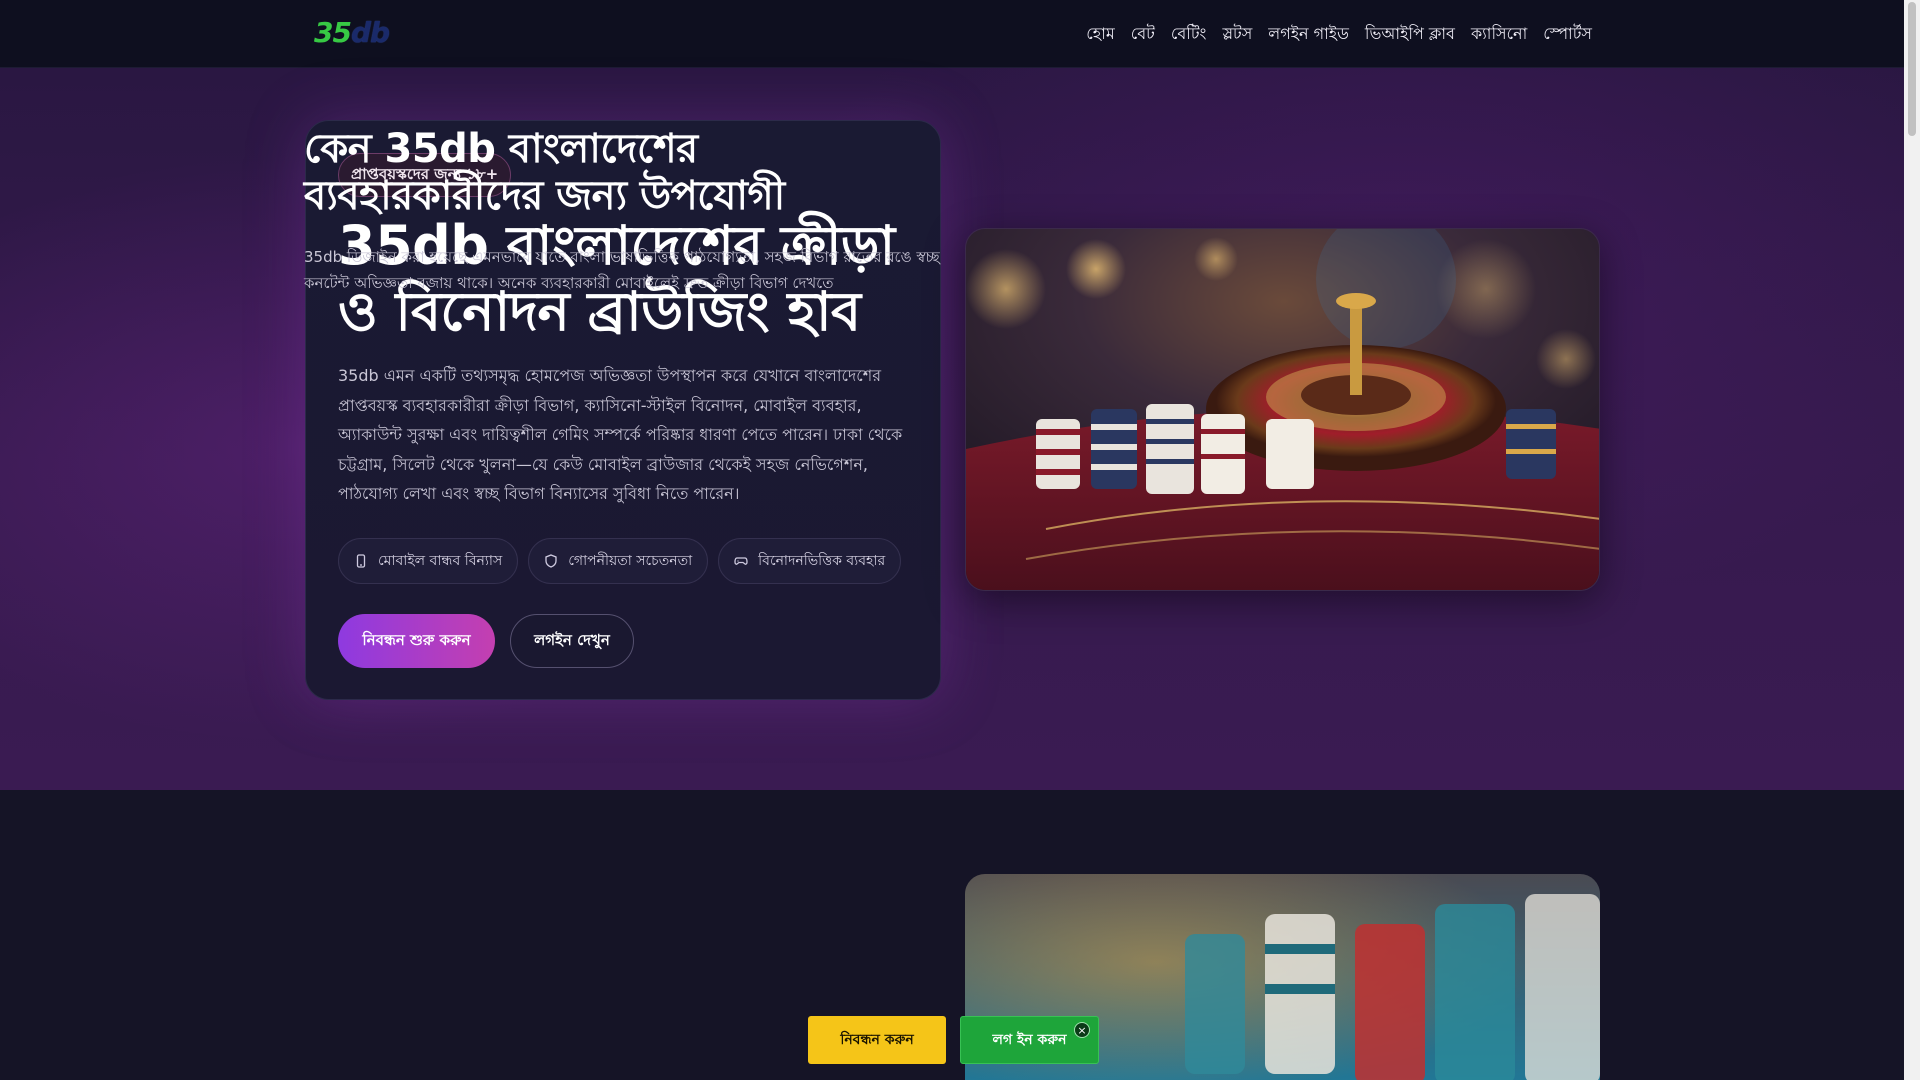 The width and height of the screenshot is (1920, 1080). I want to click on nav-item-bet: বেট, so click(1143, 34).